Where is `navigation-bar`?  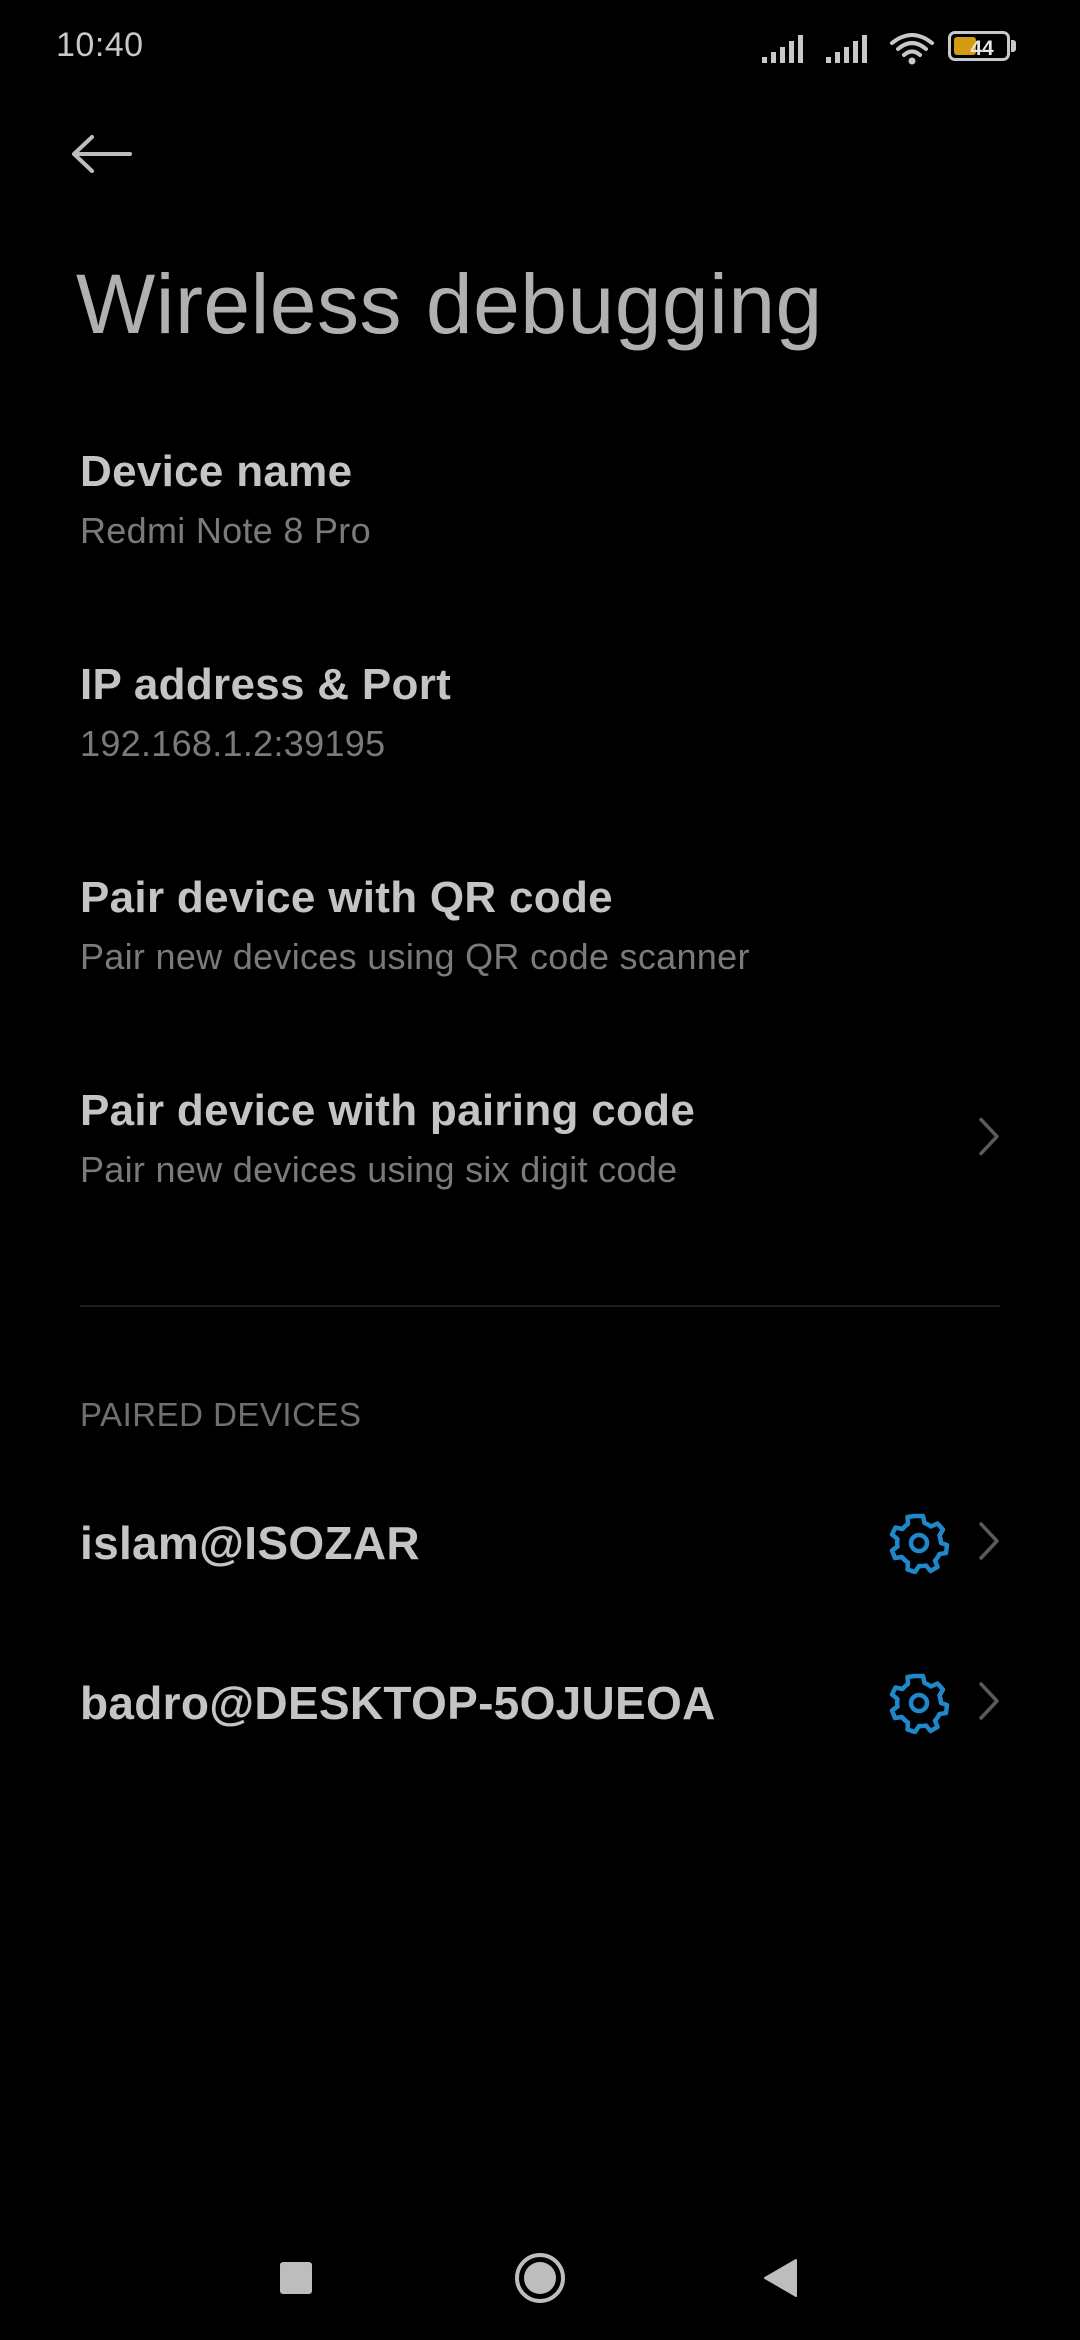
navigation-bar is located at coordinates (540, 2280).